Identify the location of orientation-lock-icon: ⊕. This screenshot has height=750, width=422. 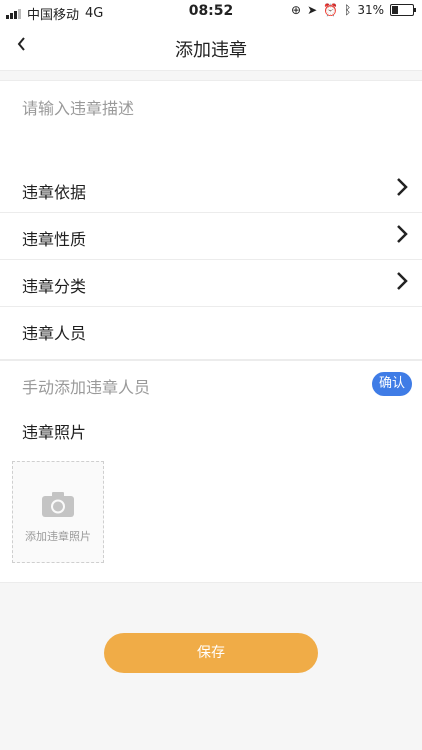
(296, 10).